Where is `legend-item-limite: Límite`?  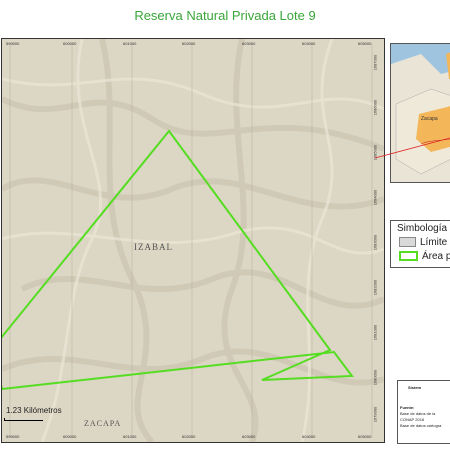 legend-item-limite: Límite is located at coordinates (423, 242).